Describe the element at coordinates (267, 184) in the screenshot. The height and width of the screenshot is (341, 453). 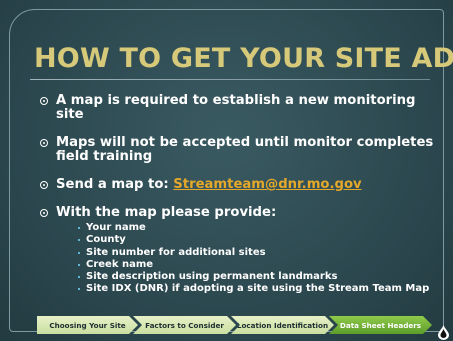
I see `email-link: Streamteam@dnr.mo.gov` at that location.